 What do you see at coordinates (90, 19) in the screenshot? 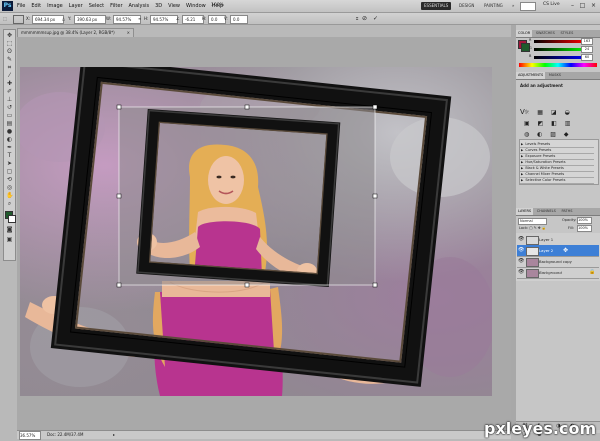
I see `y-position-field: 390.63 px` at bounding box center [90, 19].